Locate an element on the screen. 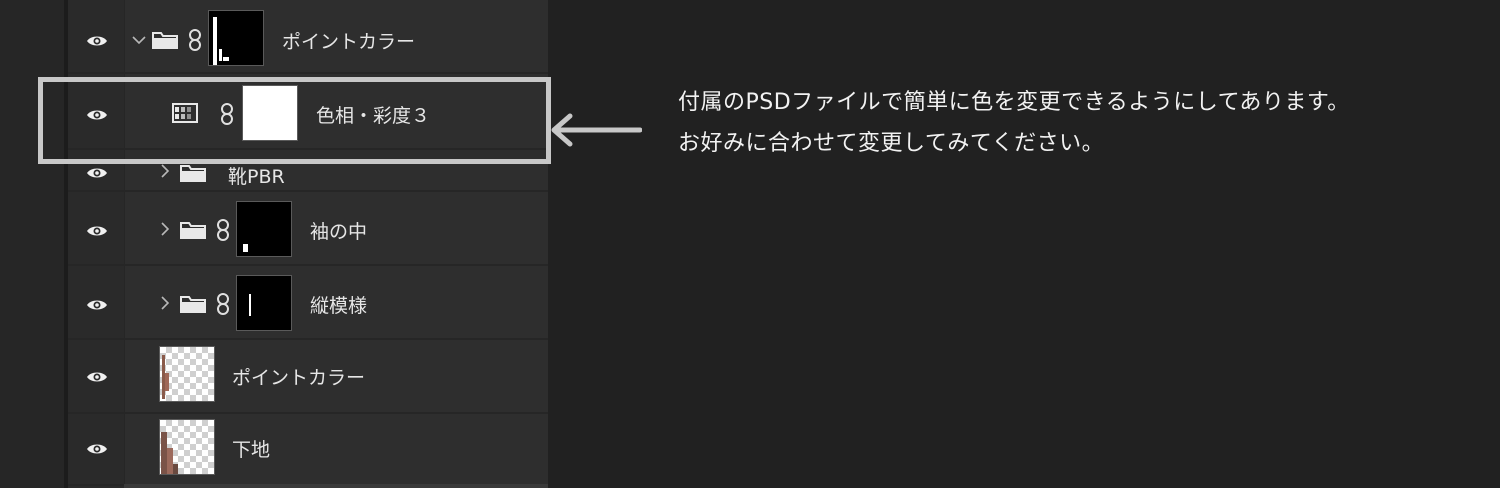 Image resolution: width=1500 pixels, height=488 pixels. layer-name: 下地 is located at coordinates (251, 450).